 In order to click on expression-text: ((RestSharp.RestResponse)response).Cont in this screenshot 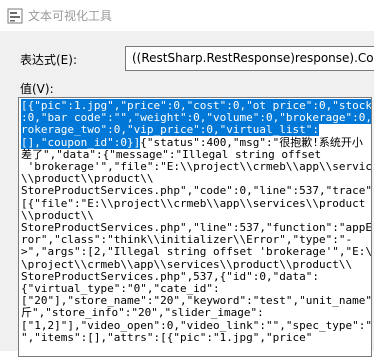, I will do `click(253, 58)`.